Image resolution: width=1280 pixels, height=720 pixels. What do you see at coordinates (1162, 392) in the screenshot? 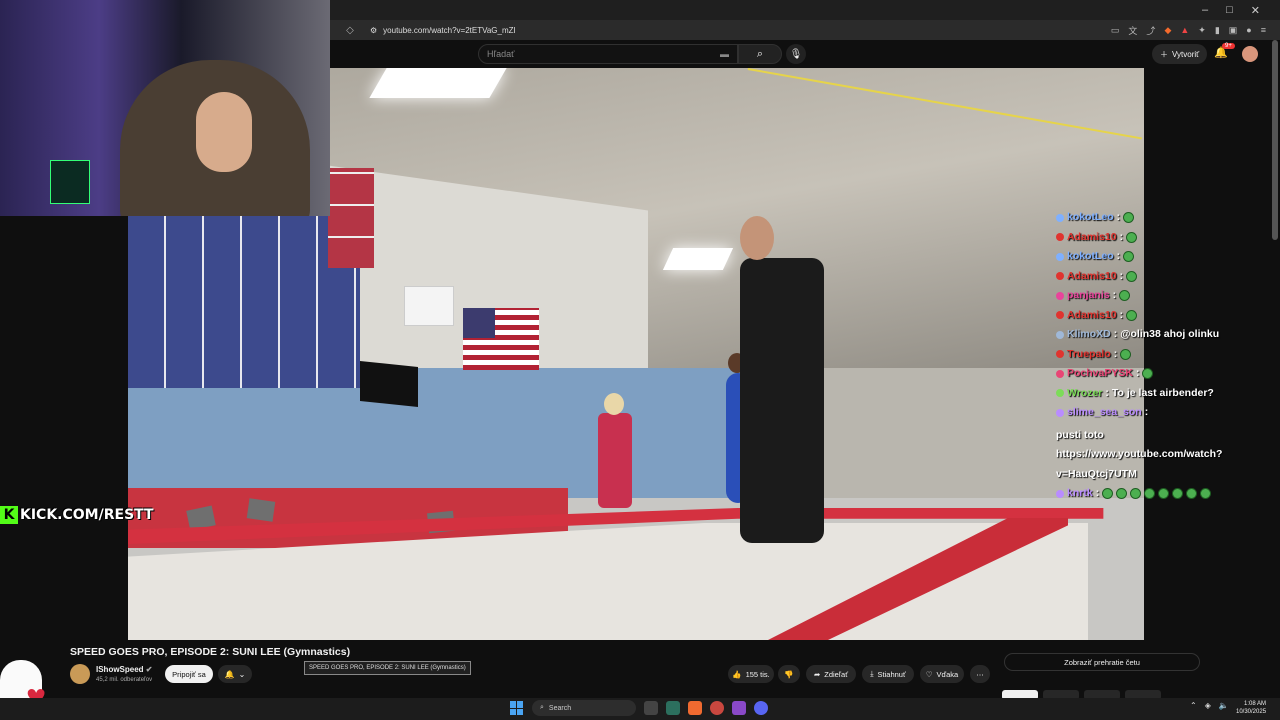
I see `chat-text: To je last airbender?` at bounding box center [1162, 392].